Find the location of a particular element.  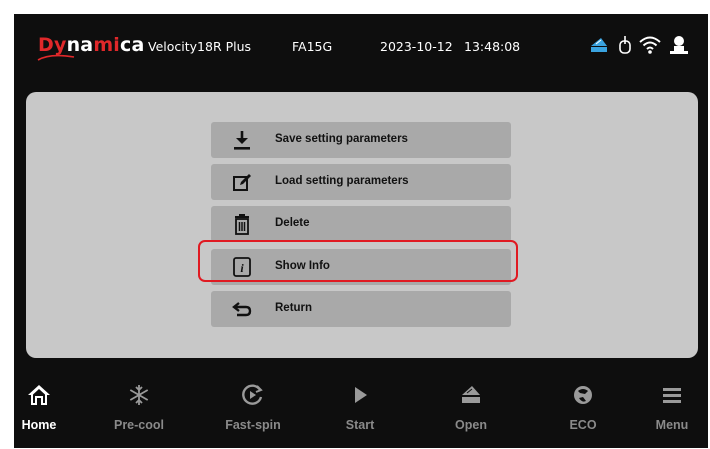

nav-pre-cool: Pre-cool is located at coordinates (139, 409).